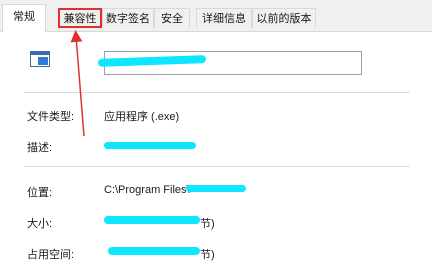 The image size is (432, 273). I want to click on tab-previous-versions: 以前的版本, so click(284, 18).